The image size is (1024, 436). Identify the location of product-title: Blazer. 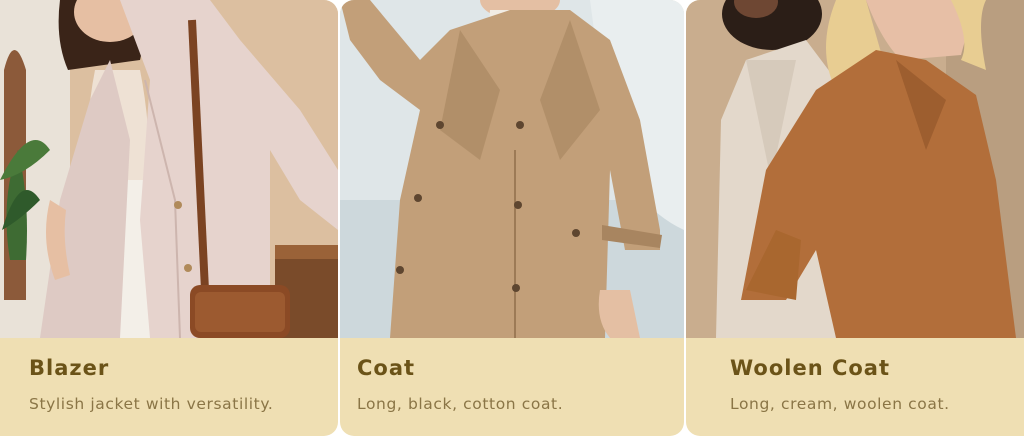
(69, 368).